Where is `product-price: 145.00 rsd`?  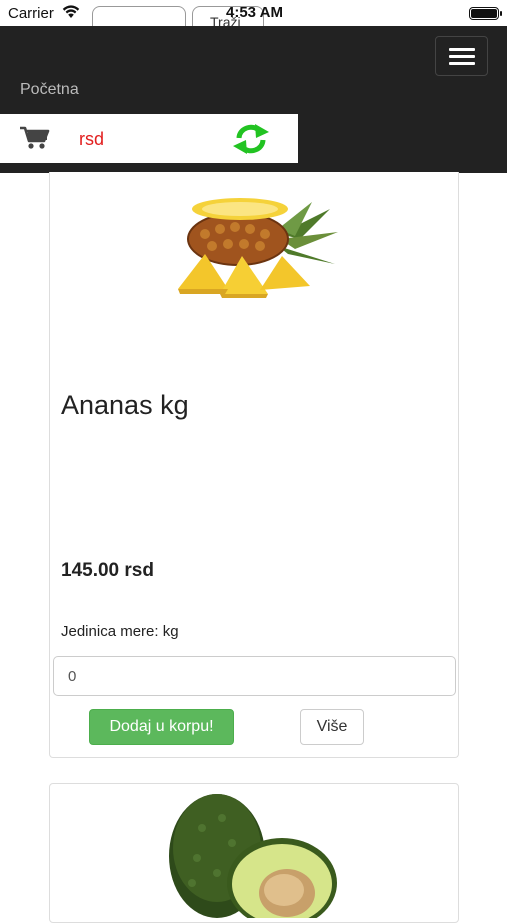
product-price: 145.00 rsd is located at coordinates (107, 570).